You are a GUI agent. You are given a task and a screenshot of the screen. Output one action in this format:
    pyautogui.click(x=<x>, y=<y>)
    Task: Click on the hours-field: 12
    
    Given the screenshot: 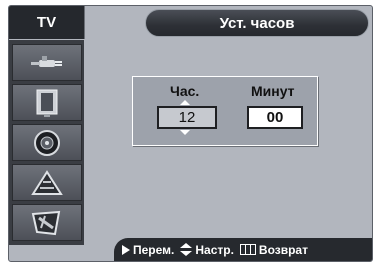 What is the action you would take?
    pyautogui.click(x=187, y=117)
    